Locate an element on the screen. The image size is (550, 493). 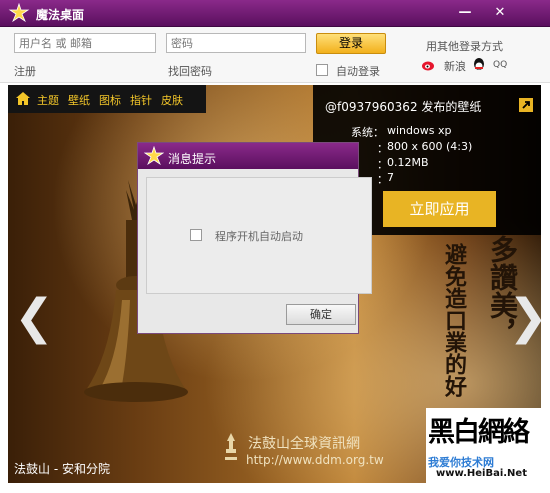
publisher-text: @f0937960362 发布的壁纸 is located at coordinates (403, 107).